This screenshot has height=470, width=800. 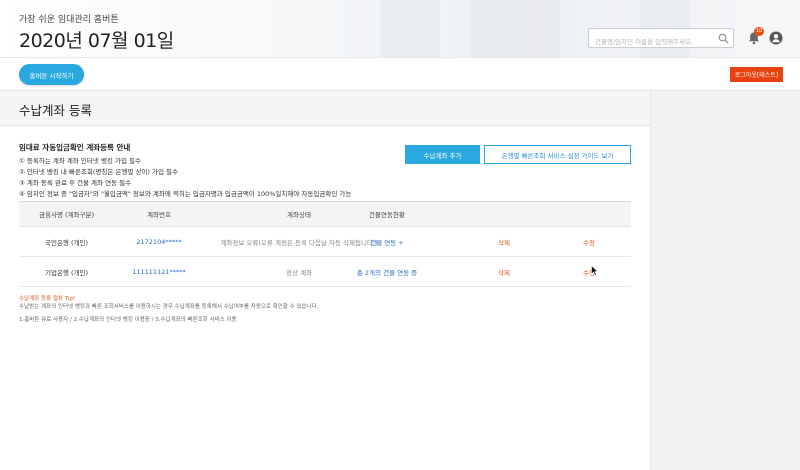 What do you see at coordinates (51, 74) in the screenshot?
I see `start-button: 홈버튼 시작하기` at bounding box center [51, 74].